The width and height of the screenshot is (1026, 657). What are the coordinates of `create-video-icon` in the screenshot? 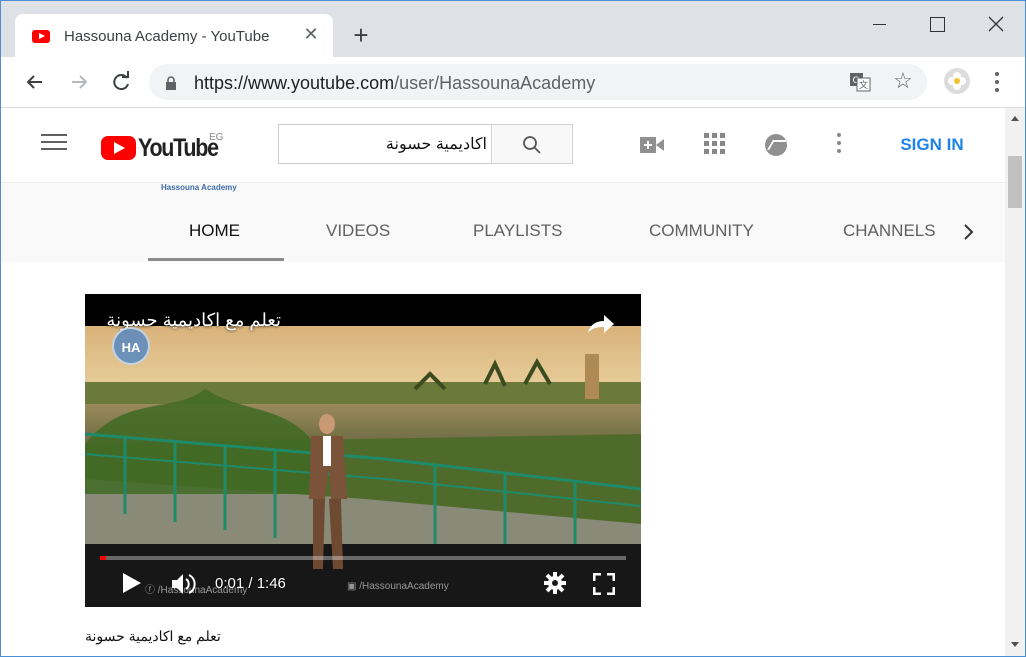 It's located at (652, 145).